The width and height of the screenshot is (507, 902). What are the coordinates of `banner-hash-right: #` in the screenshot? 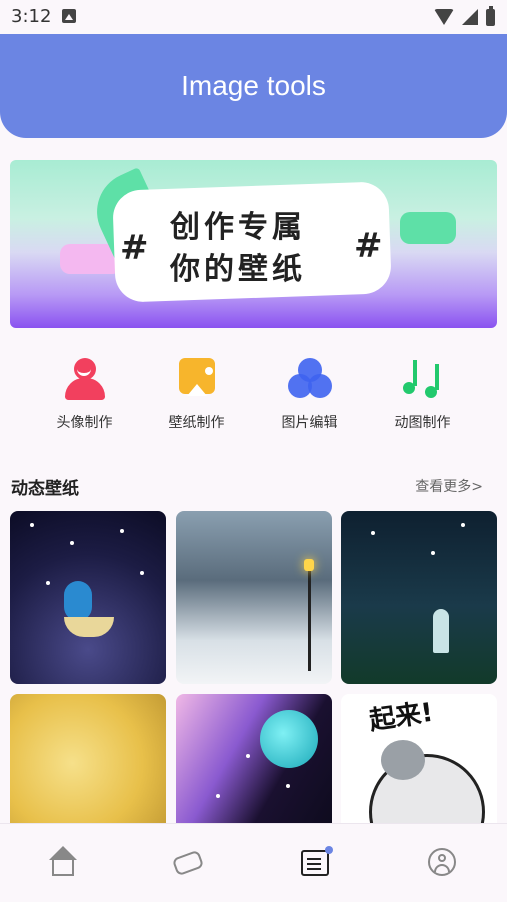 It's located at (368, 246).